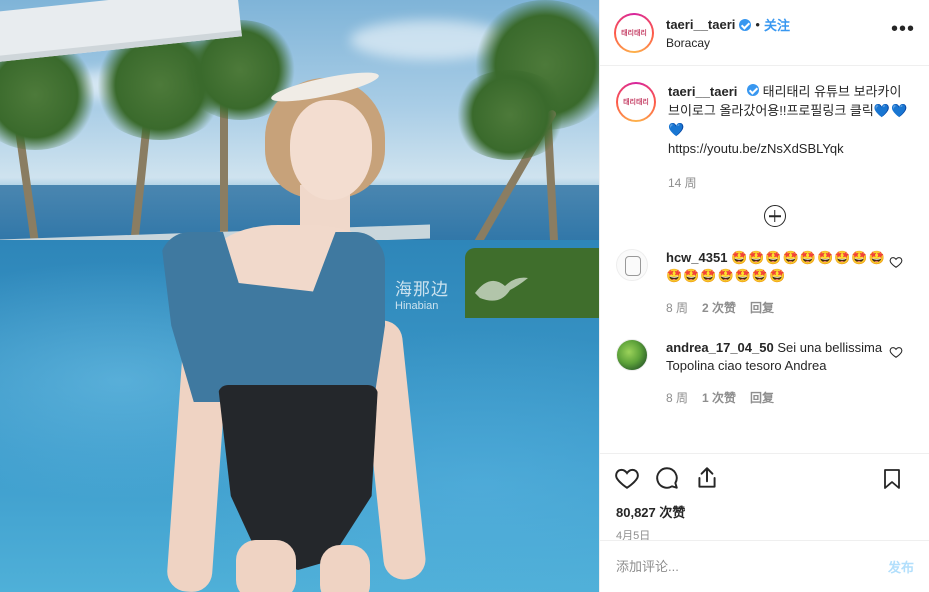 Image resolution: width=929 pixels, height=592 pixels. What do you see at coordinates (719, 398) in the screenshot?
I see `comment-likes: 1 次赞` at bounding box center [719, 398].